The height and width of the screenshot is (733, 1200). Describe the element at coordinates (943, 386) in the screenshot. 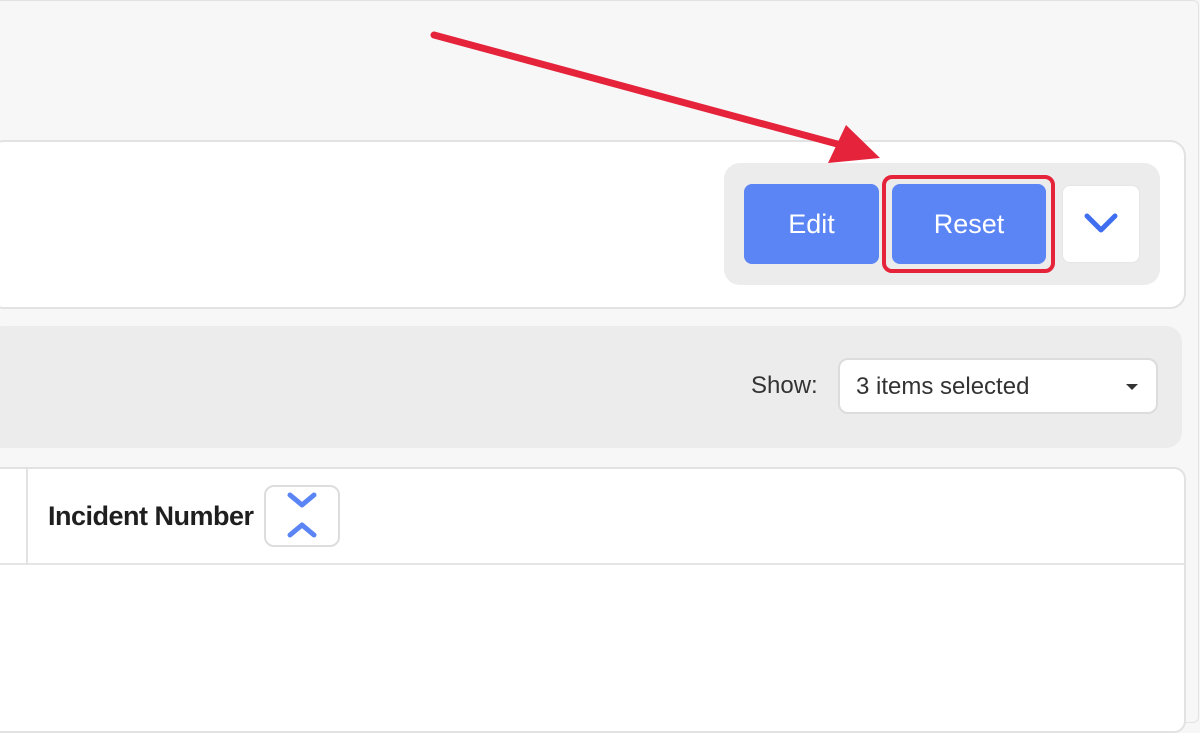

I see `select-value: 3 items selected` at that location.